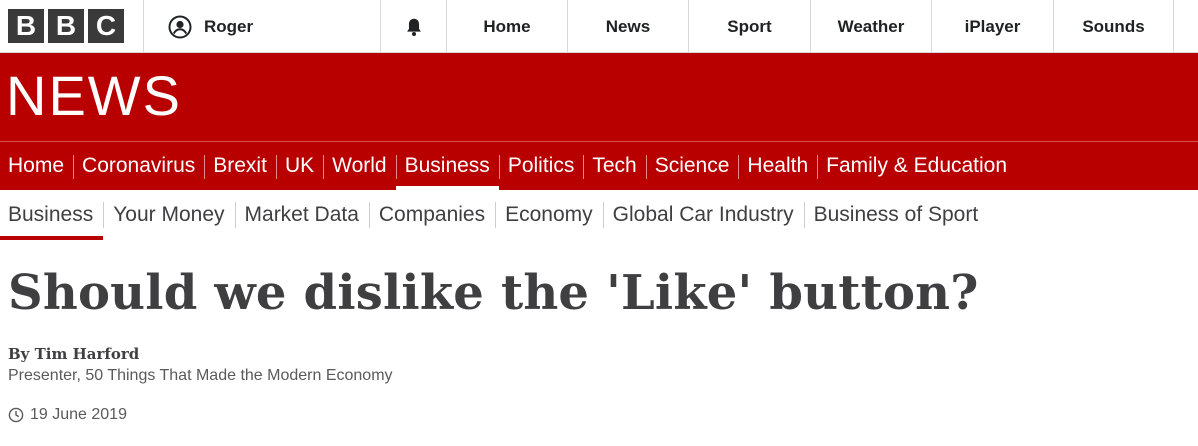  I want to click on section-nav-tech: Tech, so click(614, 166).